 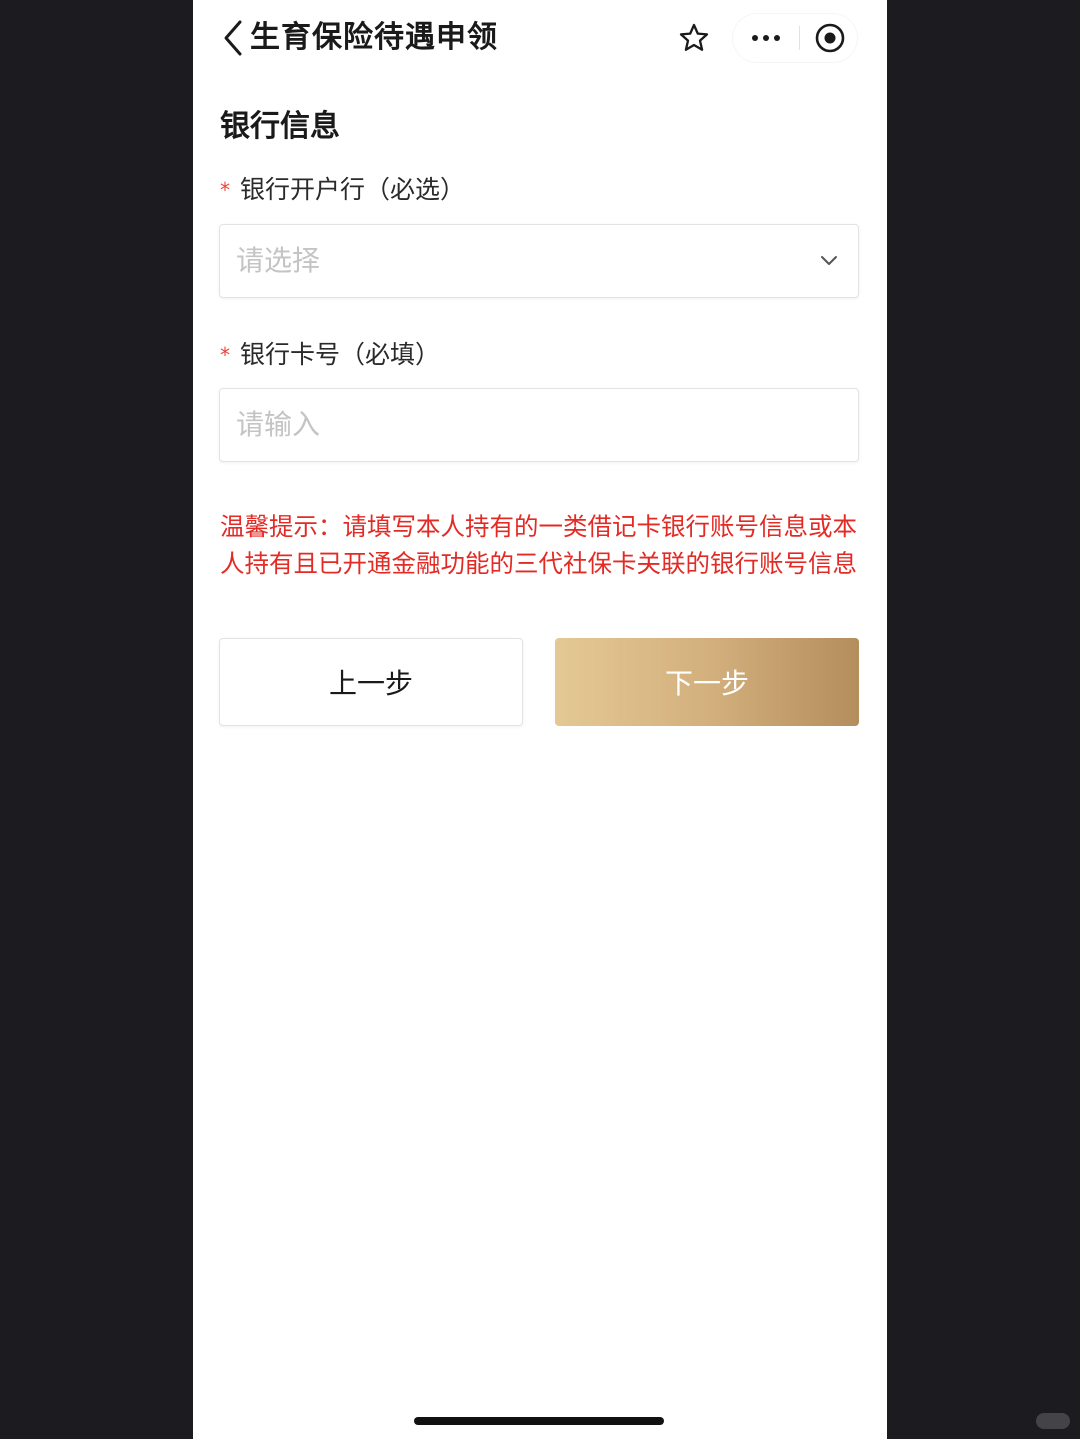 I want to click on close-miniprogram-button, so click(x=830, y=38).